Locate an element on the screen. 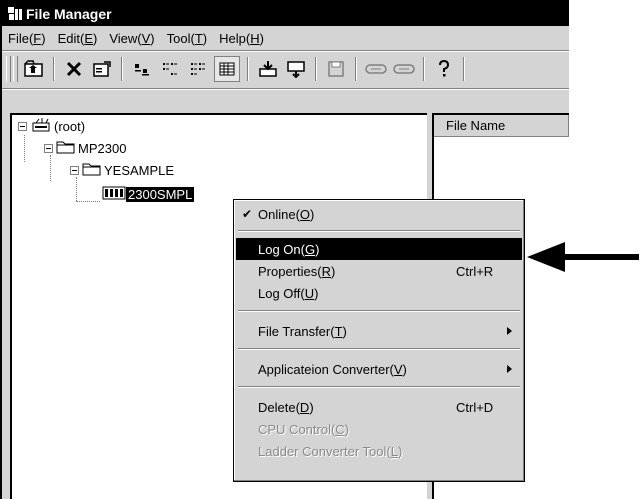 The height and width of the screenshot is (499, 642). column-header-file-name: File Name is located at coordinates (501, 126).